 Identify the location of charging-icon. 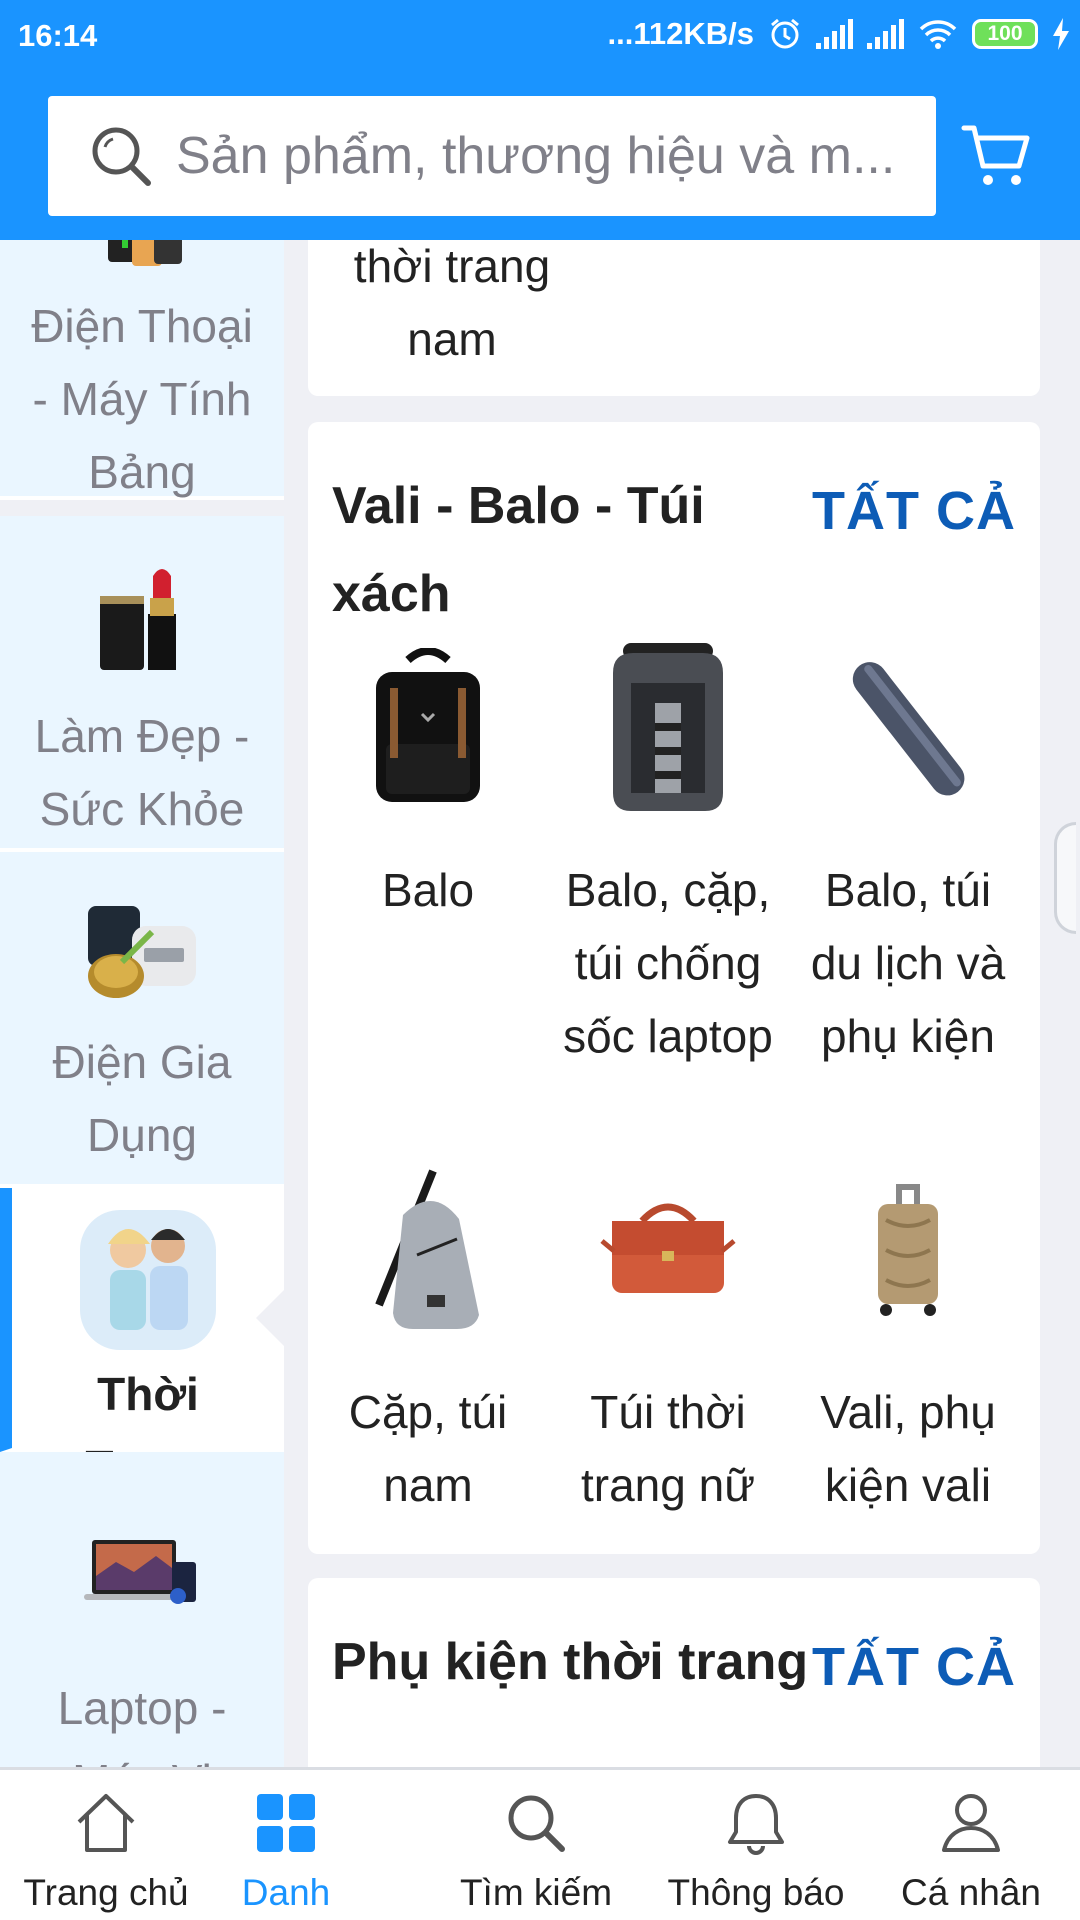
(1061, 34).